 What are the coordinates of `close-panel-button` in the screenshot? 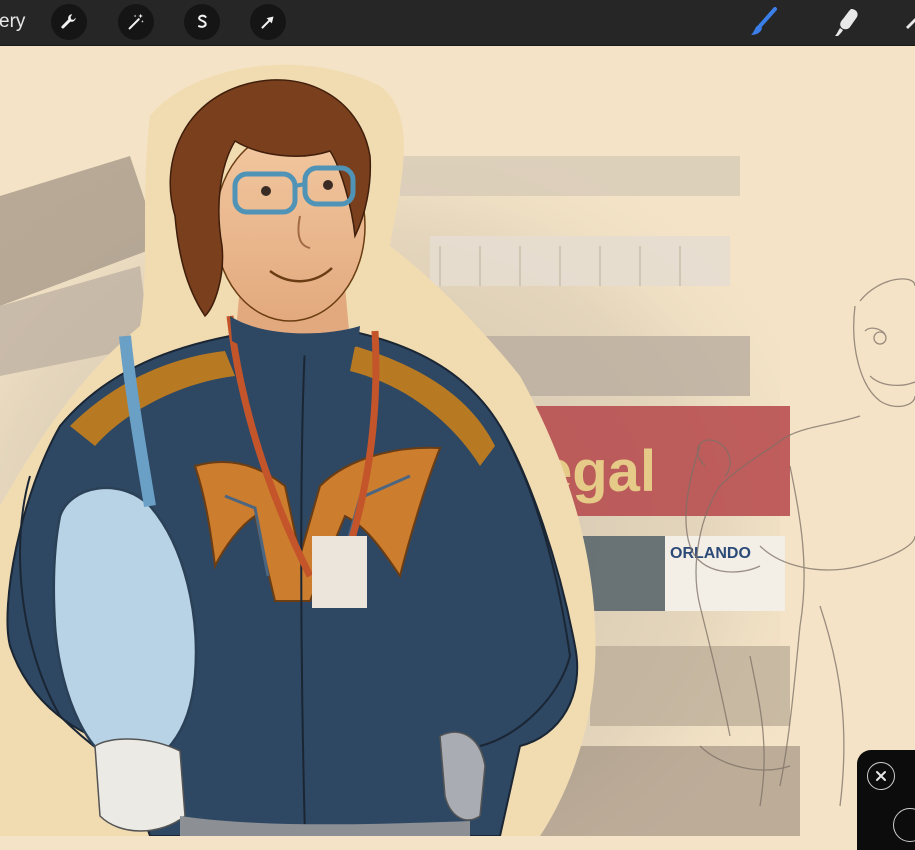 It's located at (881, 776).